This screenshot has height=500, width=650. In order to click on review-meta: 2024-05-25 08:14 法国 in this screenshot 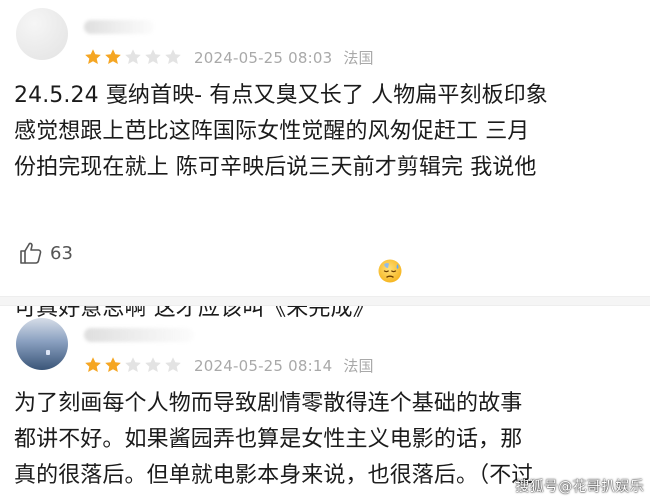, I will do `click(284, 365)`.